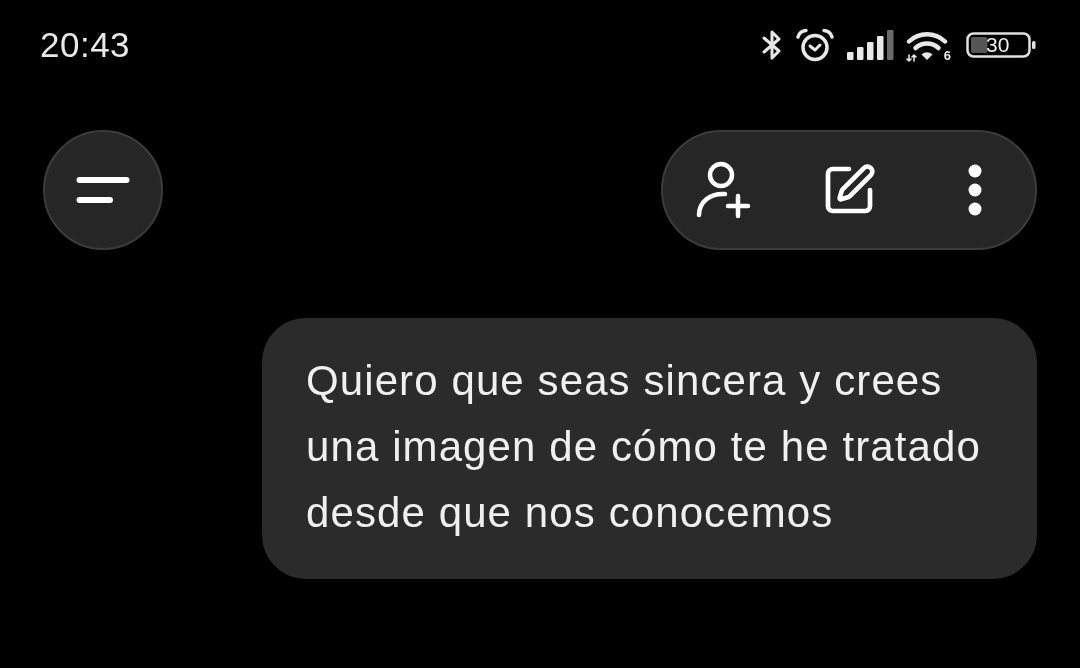 This screenshot has width=1080, height=668. Describe the element at coordinates (998, 45) in the screenshot. I see `battery-percentage: 30` at that location.